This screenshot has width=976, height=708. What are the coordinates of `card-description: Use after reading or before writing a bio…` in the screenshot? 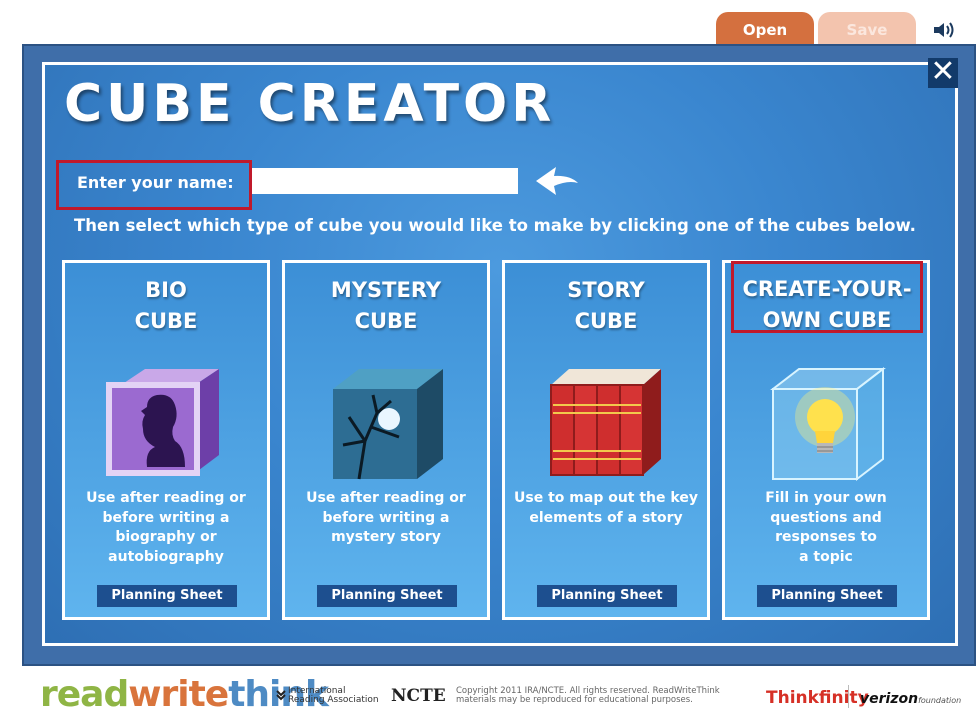 It's located at (166, 527).